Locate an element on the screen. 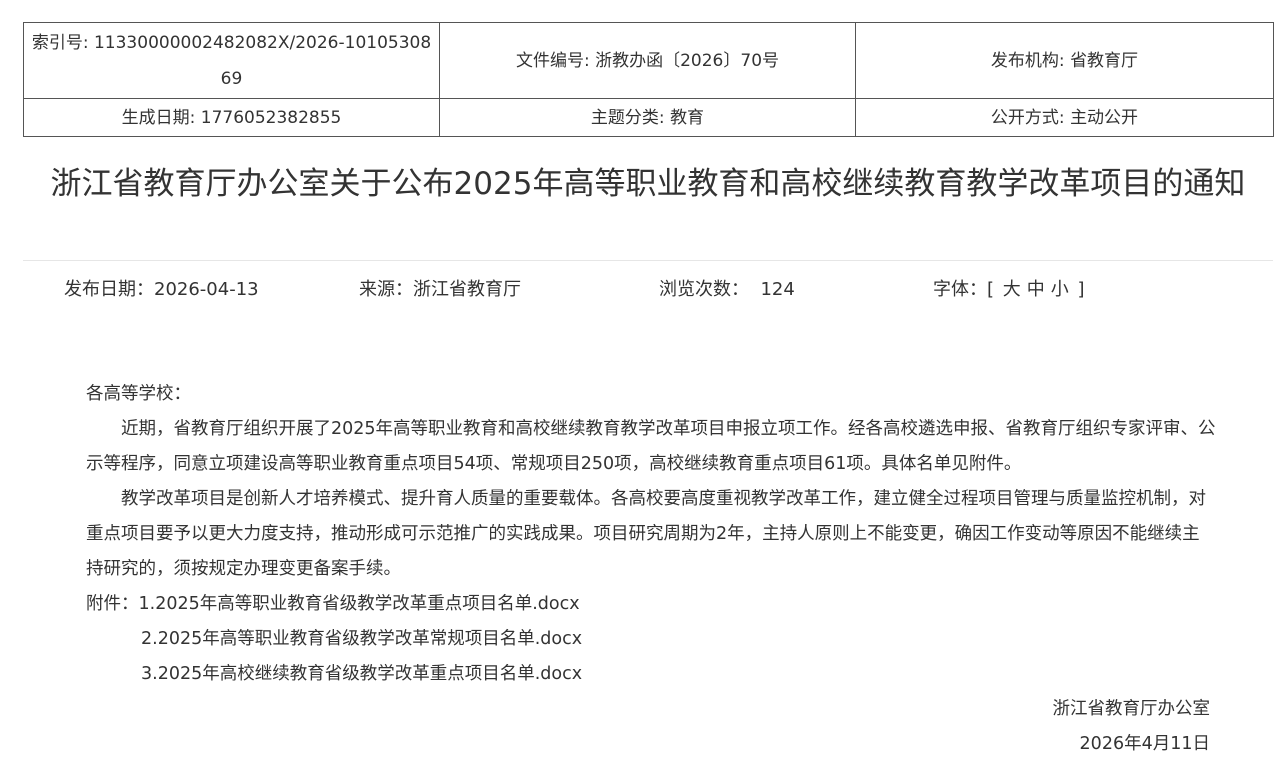 The image size is (1286, 781). publisher-value: 省教育厅 is located at coordinates (1104, 60).